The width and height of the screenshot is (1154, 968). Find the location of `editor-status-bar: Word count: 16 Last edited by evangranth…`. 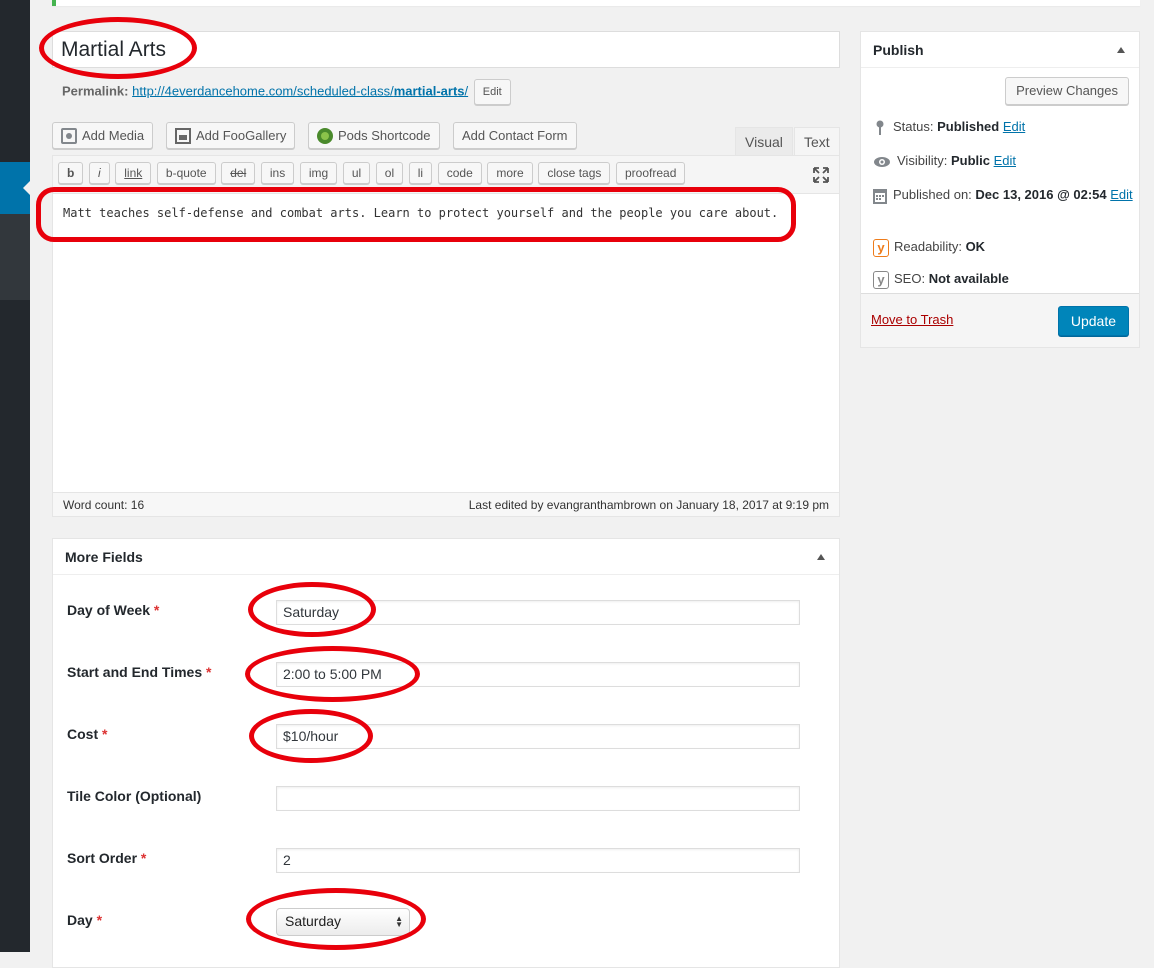

editor-status-bar: Word count: 16 Last edited by evangranth… is located at coordinates (446, 504).